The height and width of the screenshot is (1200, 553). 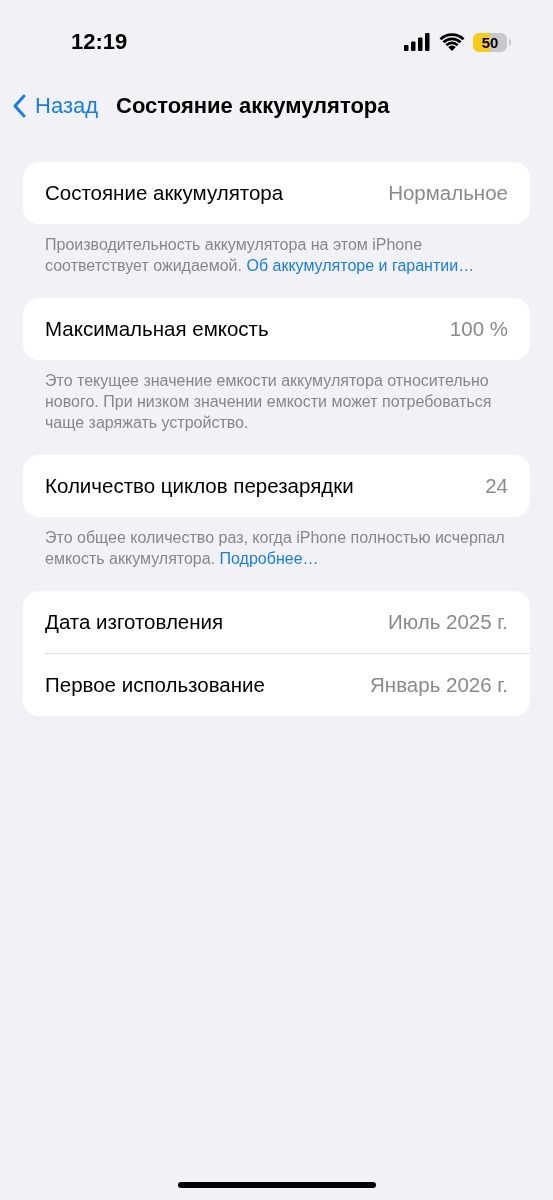 I want to click on row-label: Дата изготовления, so click(x=134, y=622).